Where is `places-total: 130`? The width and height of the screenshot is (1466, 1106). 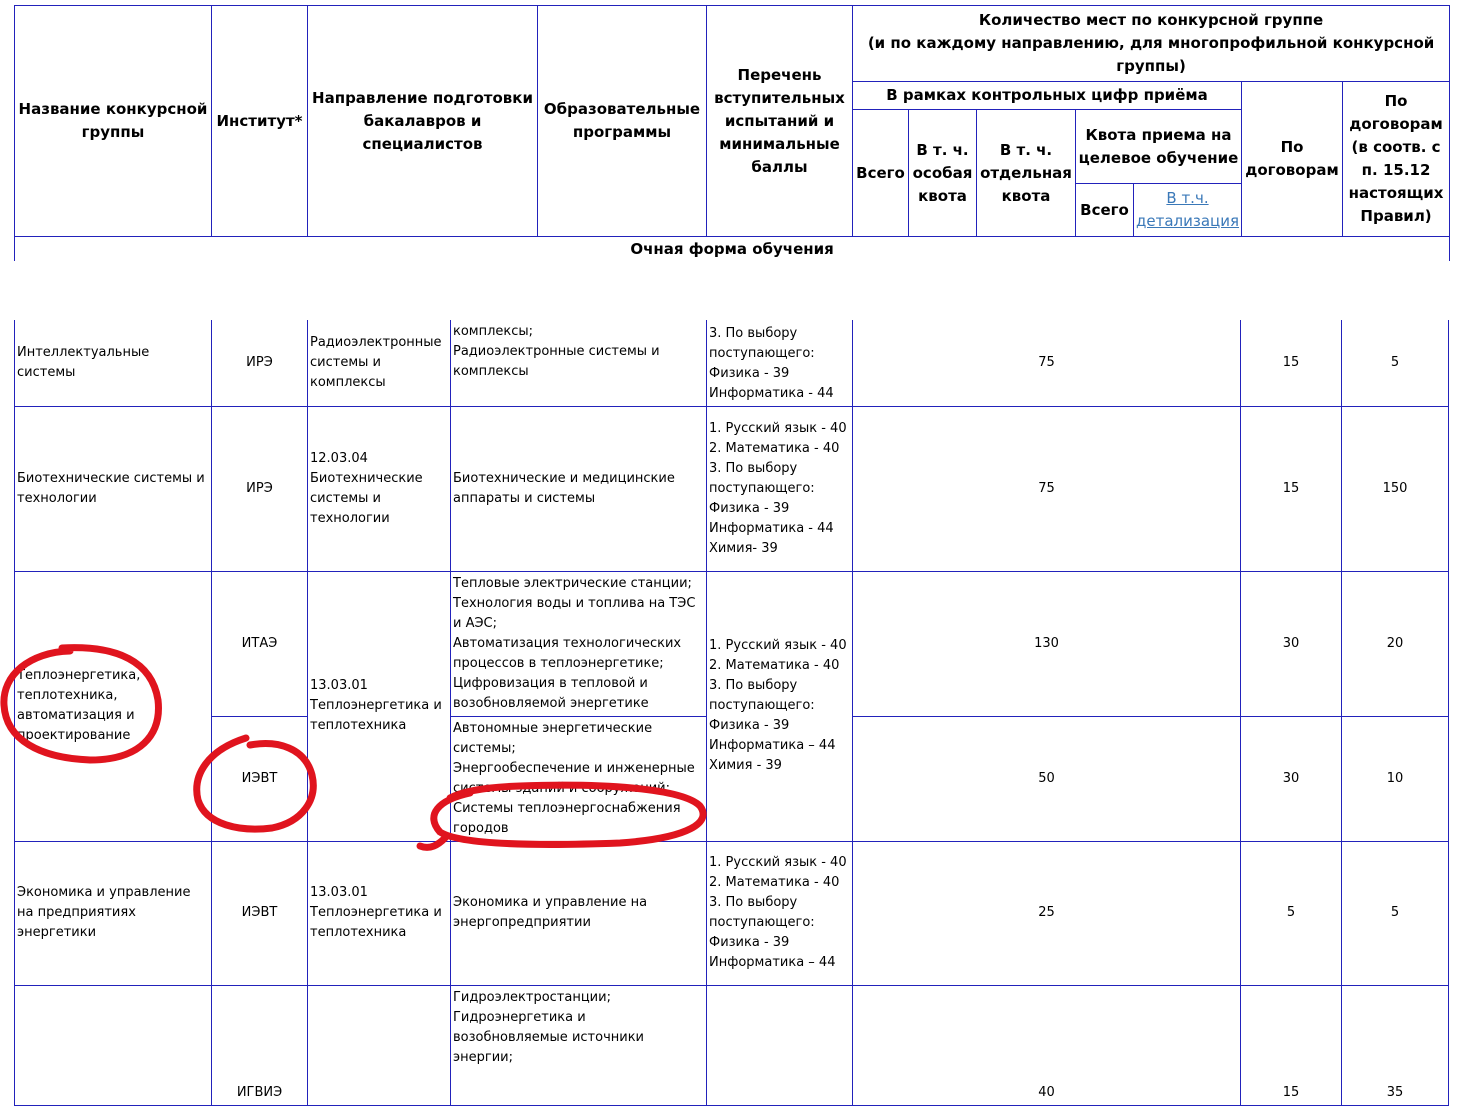
places-total: 130 is located at coordinates (1046, 643).